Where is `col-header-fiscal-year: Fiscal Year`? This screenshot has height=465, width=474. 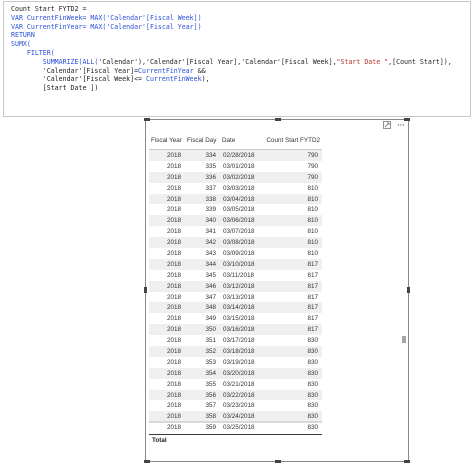
col-header-fiscal-year: Fiscal Year is located at coordinates (167, 140).